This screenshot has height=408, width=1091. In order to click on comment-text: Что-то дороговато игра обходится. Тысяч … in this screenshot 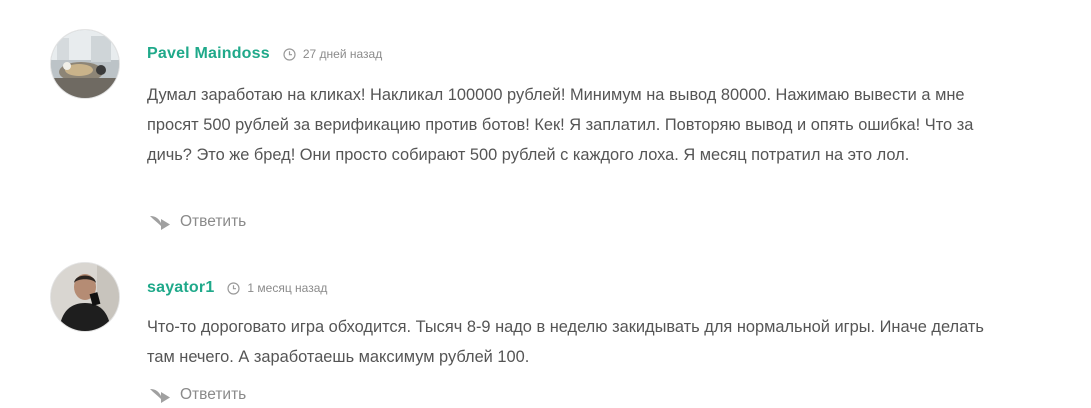, I will do `click(565, 342)`.